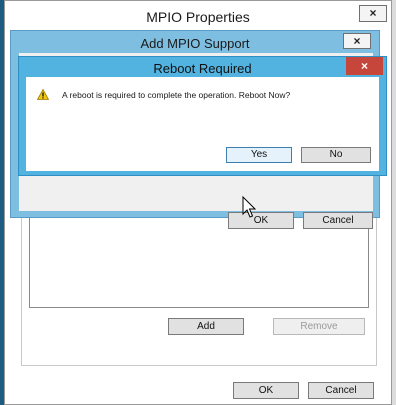  What do you see at coordinates (202, 68) in the screenshot?
I see `reboot-dialog-title: Reboot Required` at bounding box center [202, 68].